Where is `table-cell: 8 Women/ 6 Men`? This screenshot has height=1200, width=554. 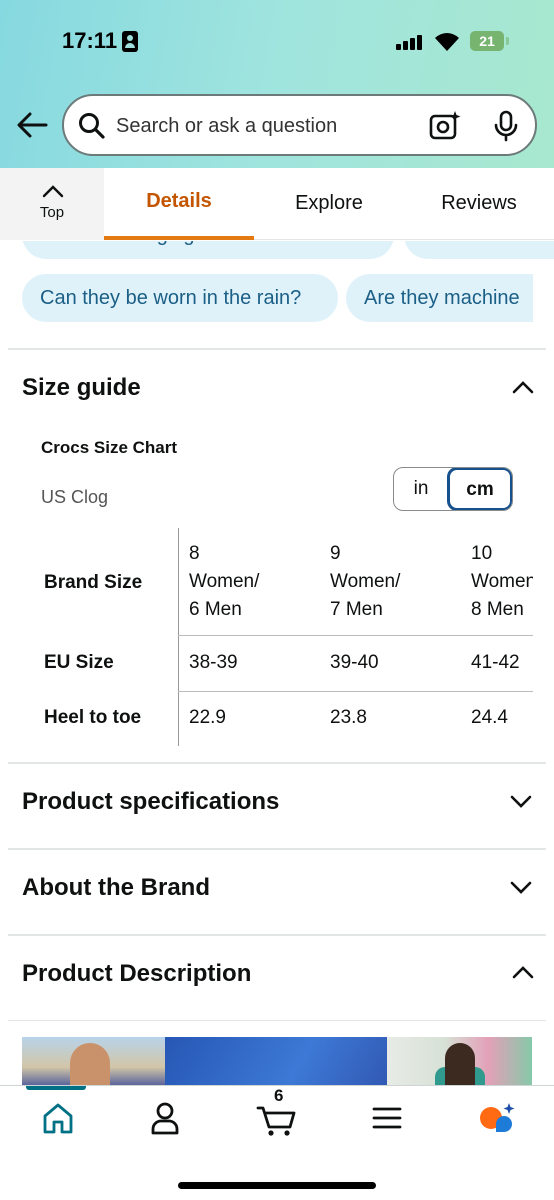 table-cell: 8 Women/ 6 Men is located at coordinates (224, 581).